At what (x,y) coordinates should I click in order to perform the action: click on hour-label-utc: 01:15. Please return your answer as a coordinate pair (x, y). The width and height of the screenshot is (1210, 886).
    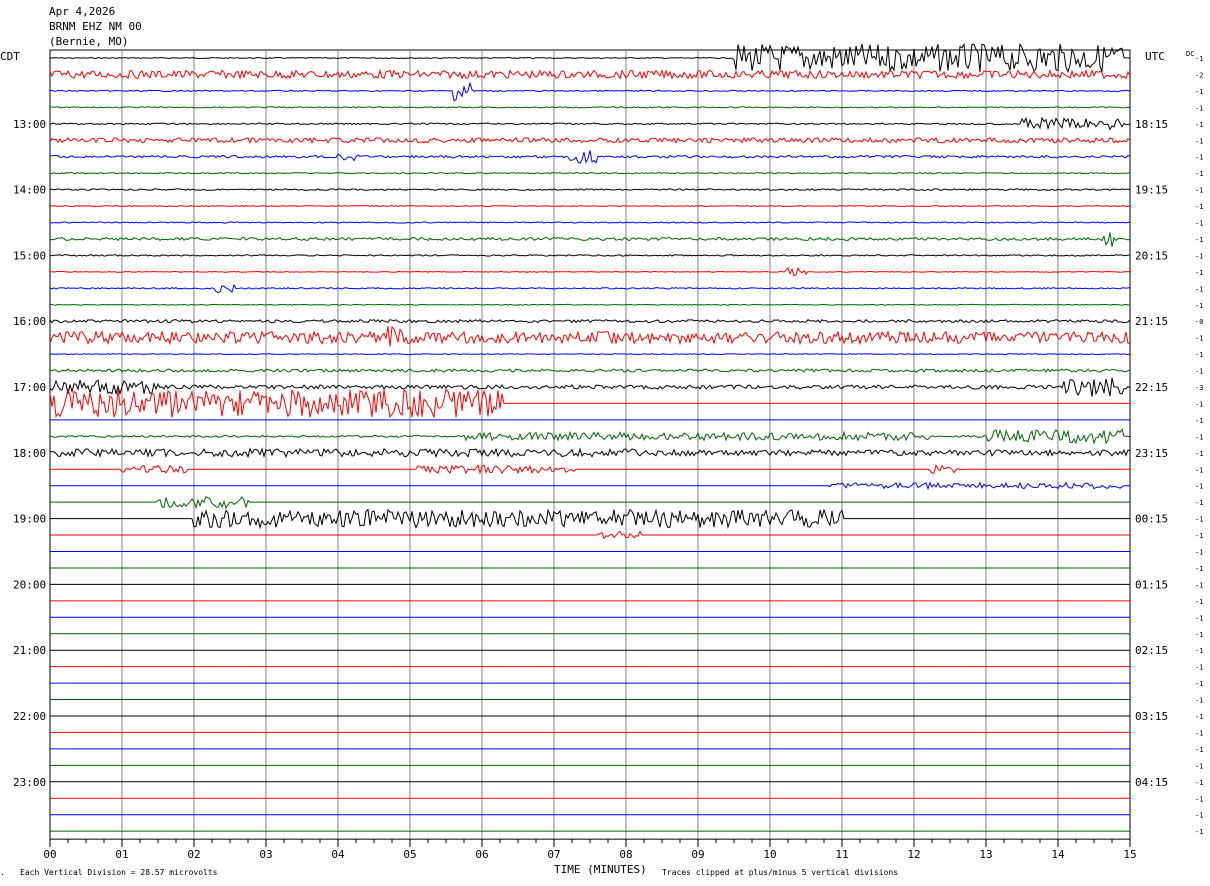
    Looking at the image, I should click on (1151, 584).